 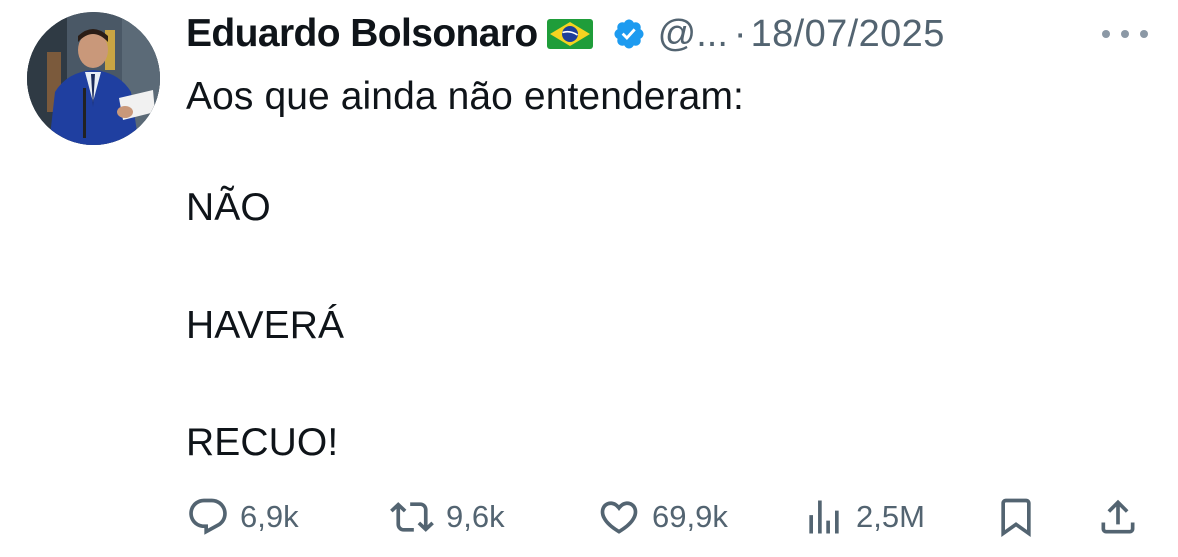 What do you see at coordinates (262, 442) in the screenshot?
I see `tweet-text-line: RECUO!` at bounding box center [262, 442].